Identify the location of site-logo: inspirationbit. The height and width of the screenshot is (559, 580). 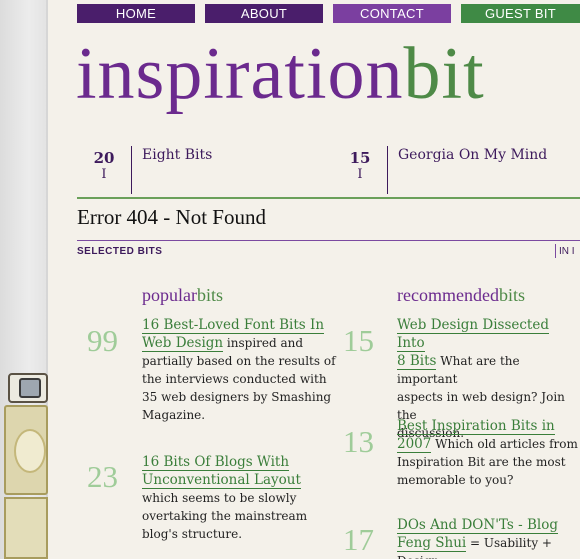
(280, 74).